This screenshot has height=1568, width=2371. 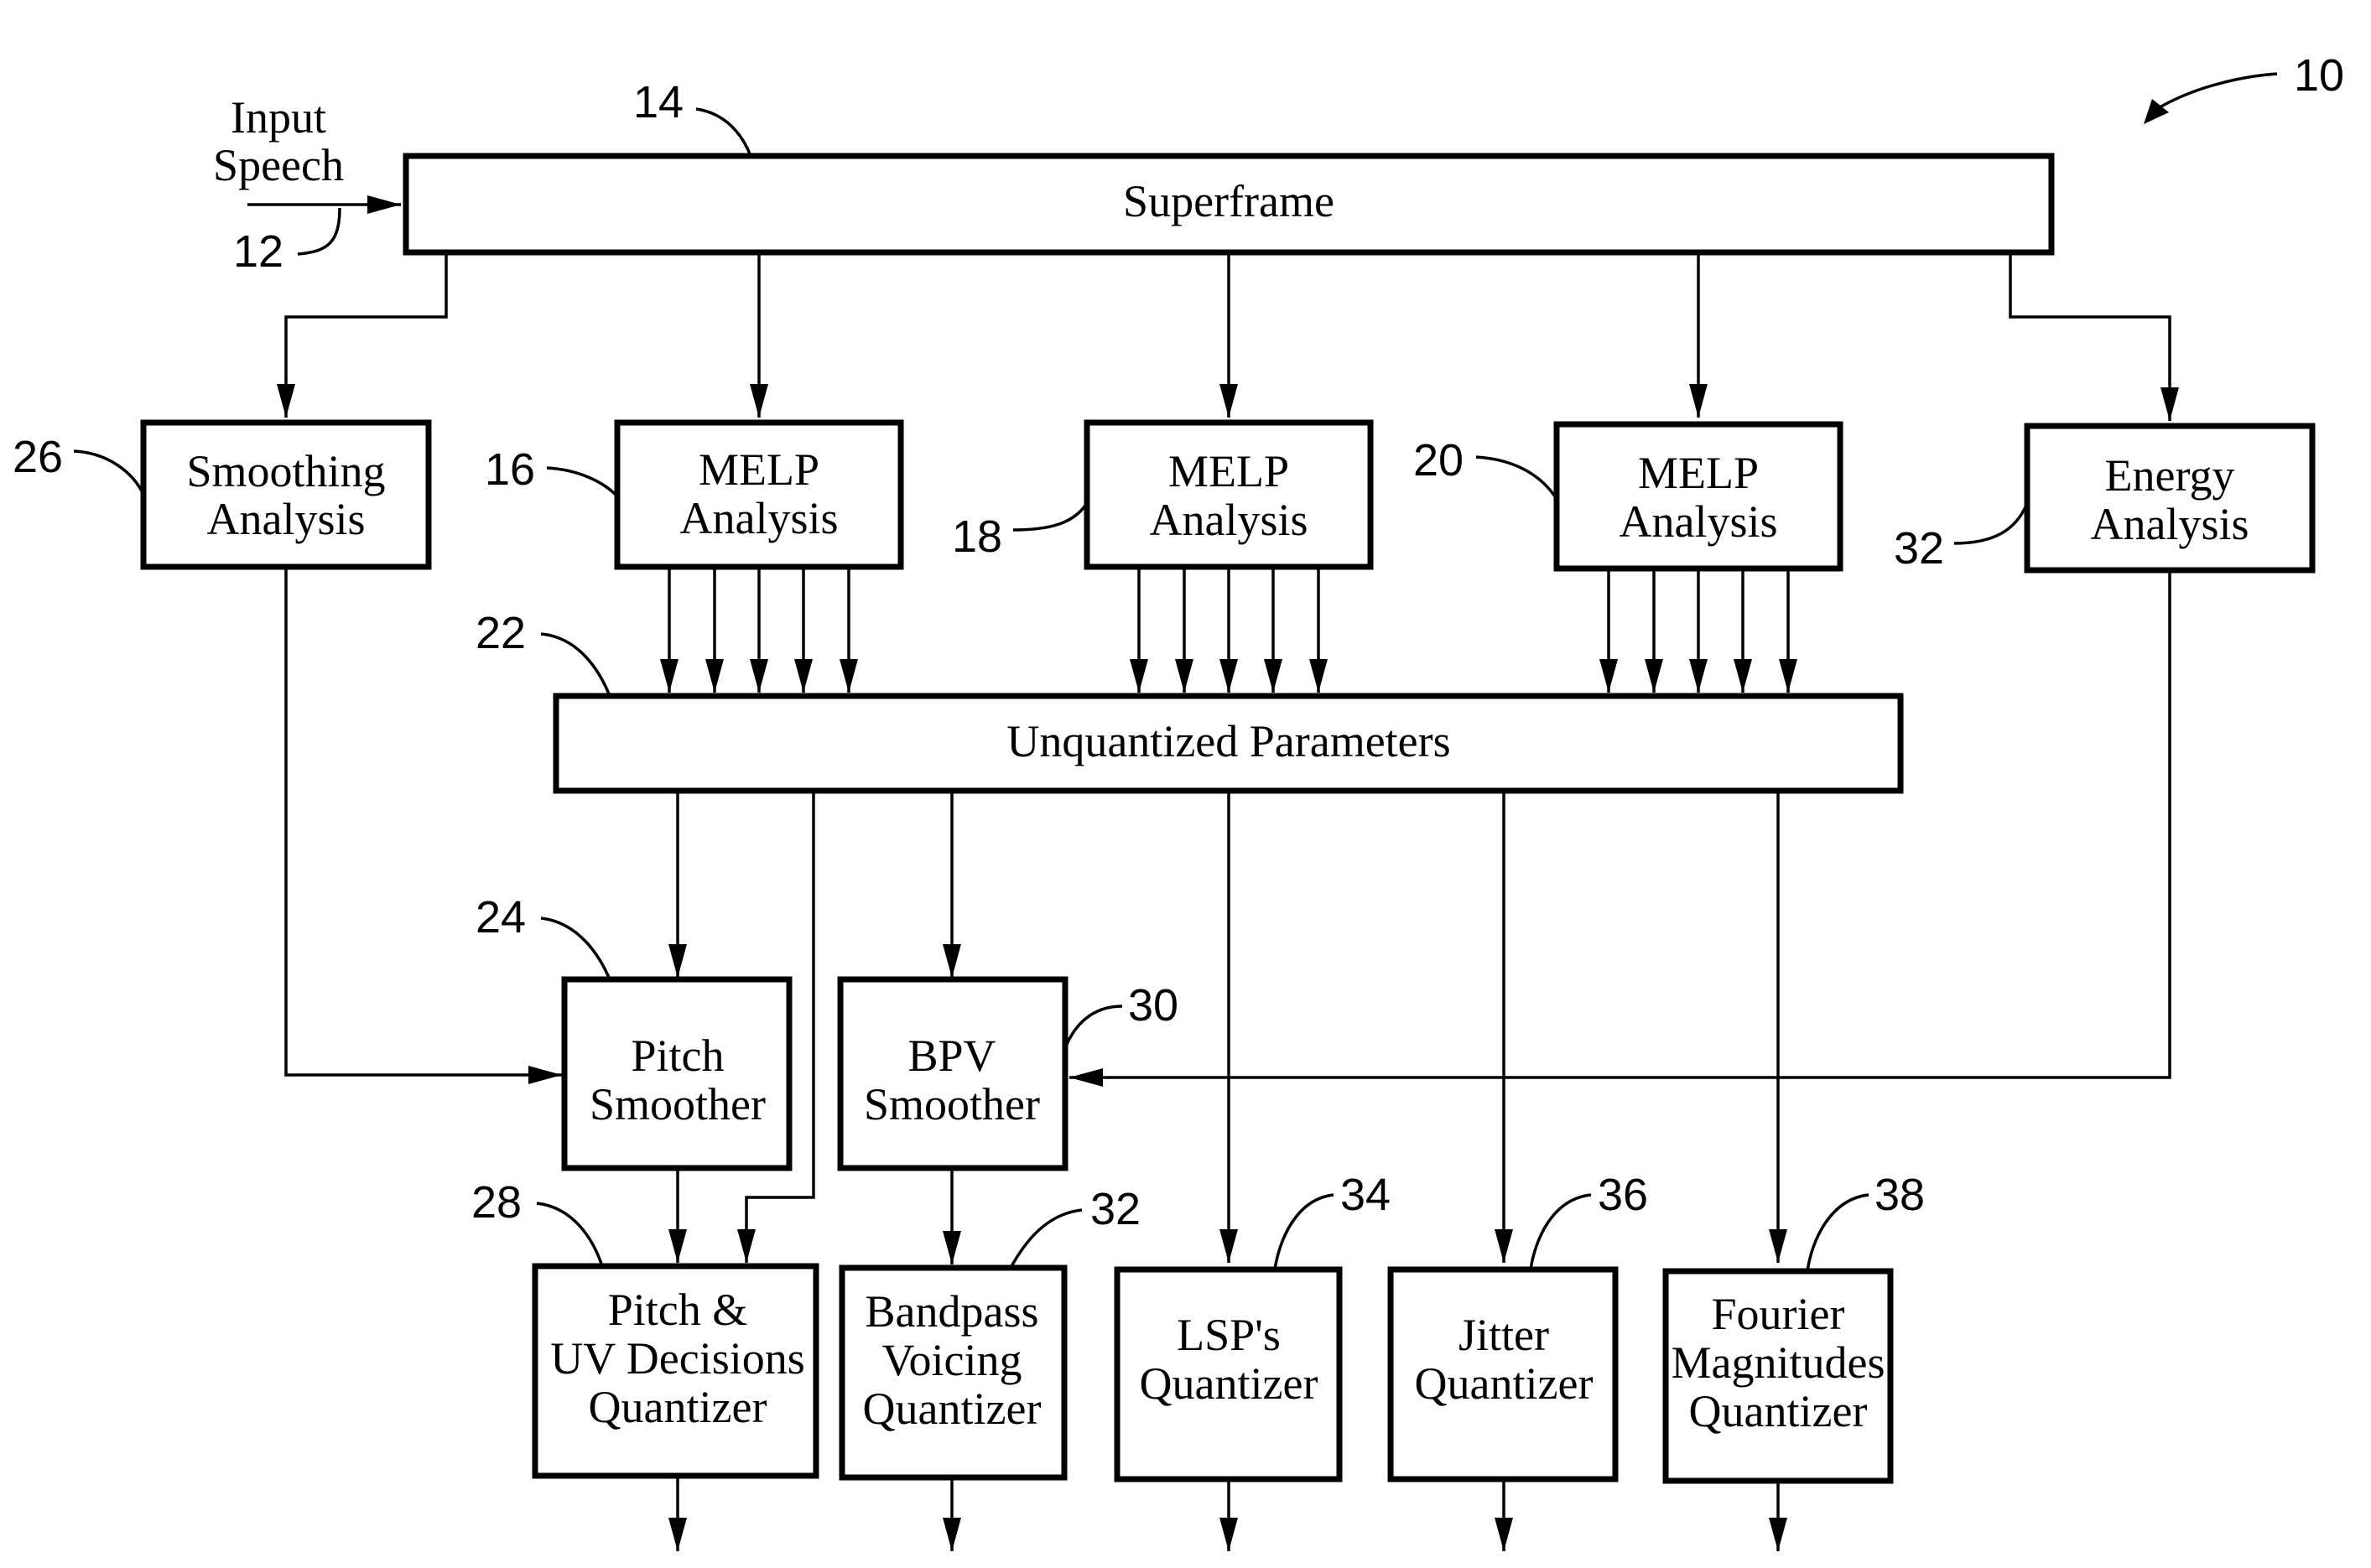 I want to click on quantizer-lsp: LSP's Quantizer 34, so click(x=1253, y=1326).